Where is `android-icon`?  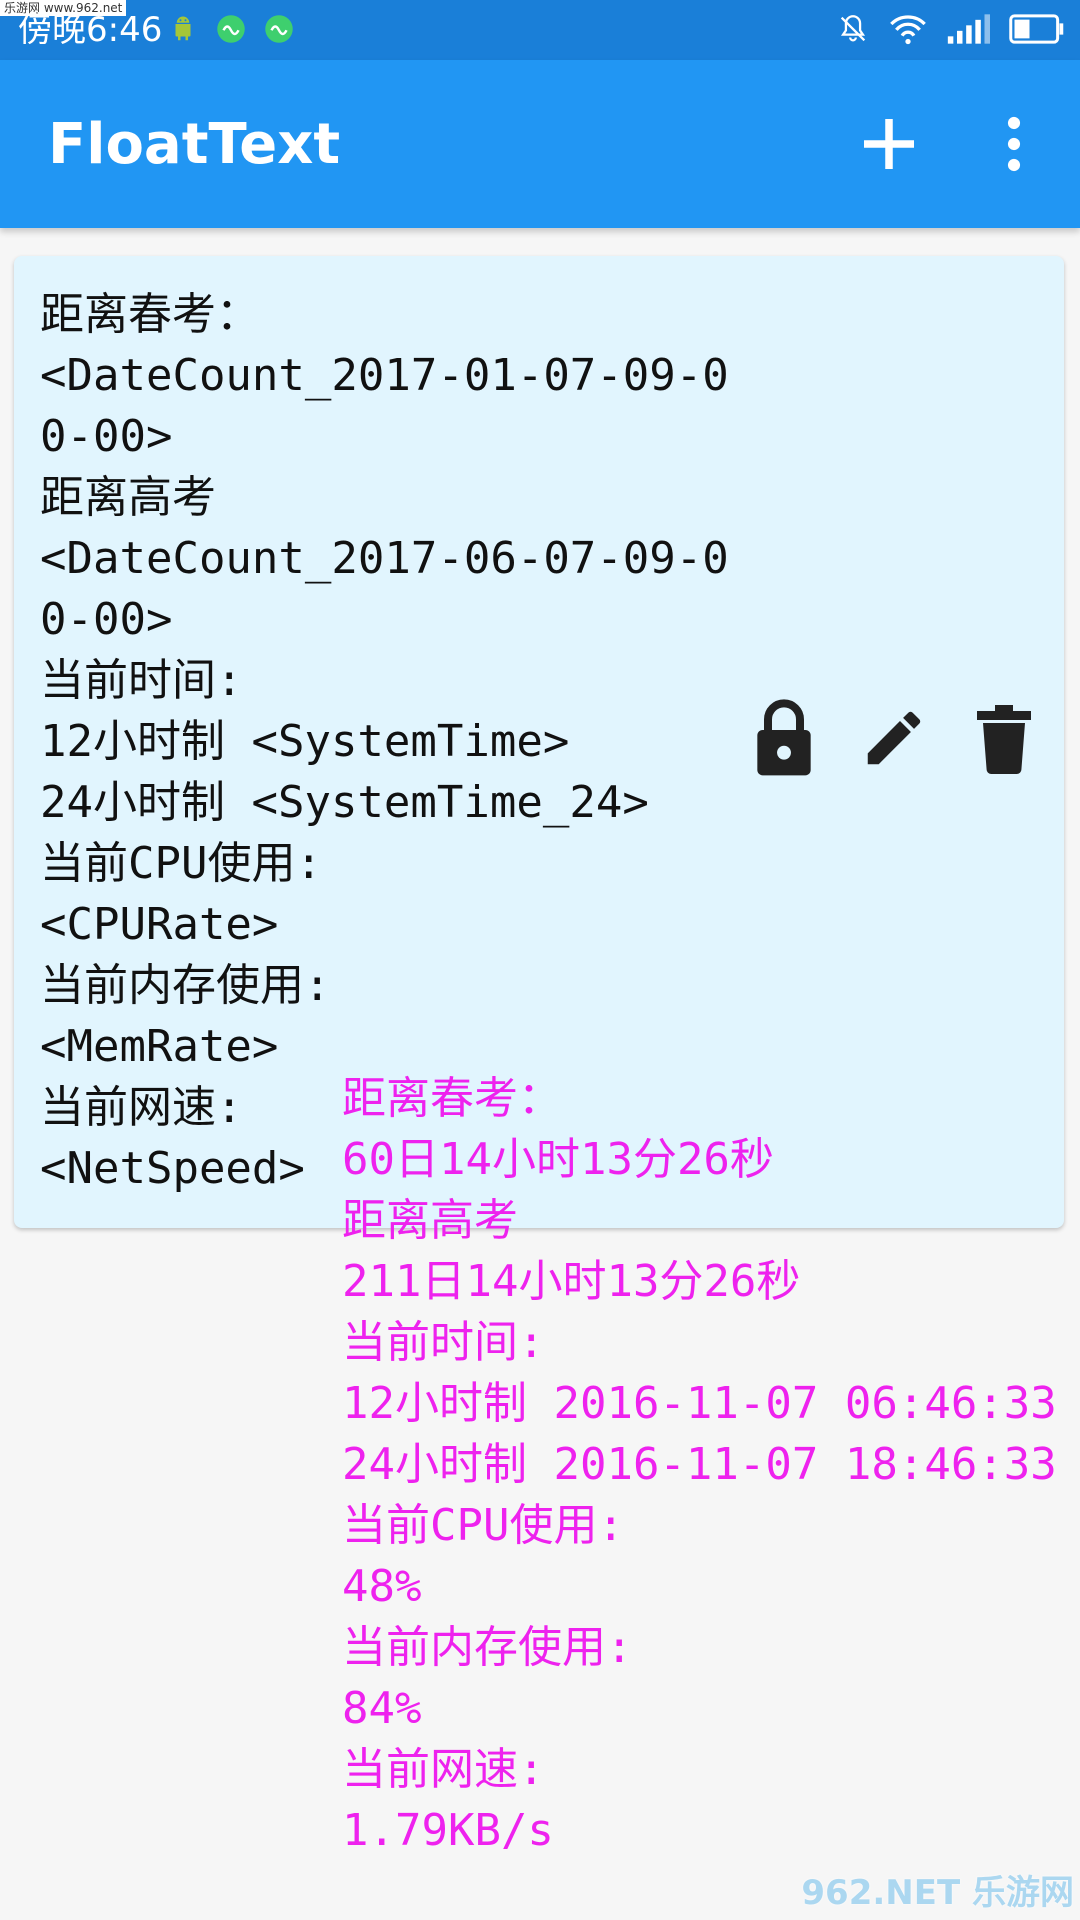
android-icon is located at coordinates (183, 28).